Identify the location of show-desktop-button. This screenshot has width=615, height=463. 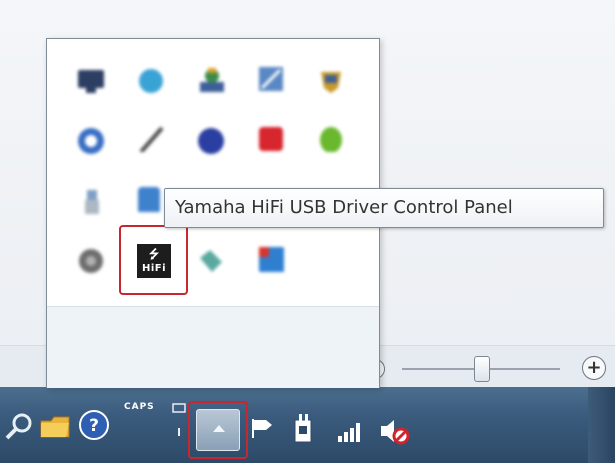
(601, 425).